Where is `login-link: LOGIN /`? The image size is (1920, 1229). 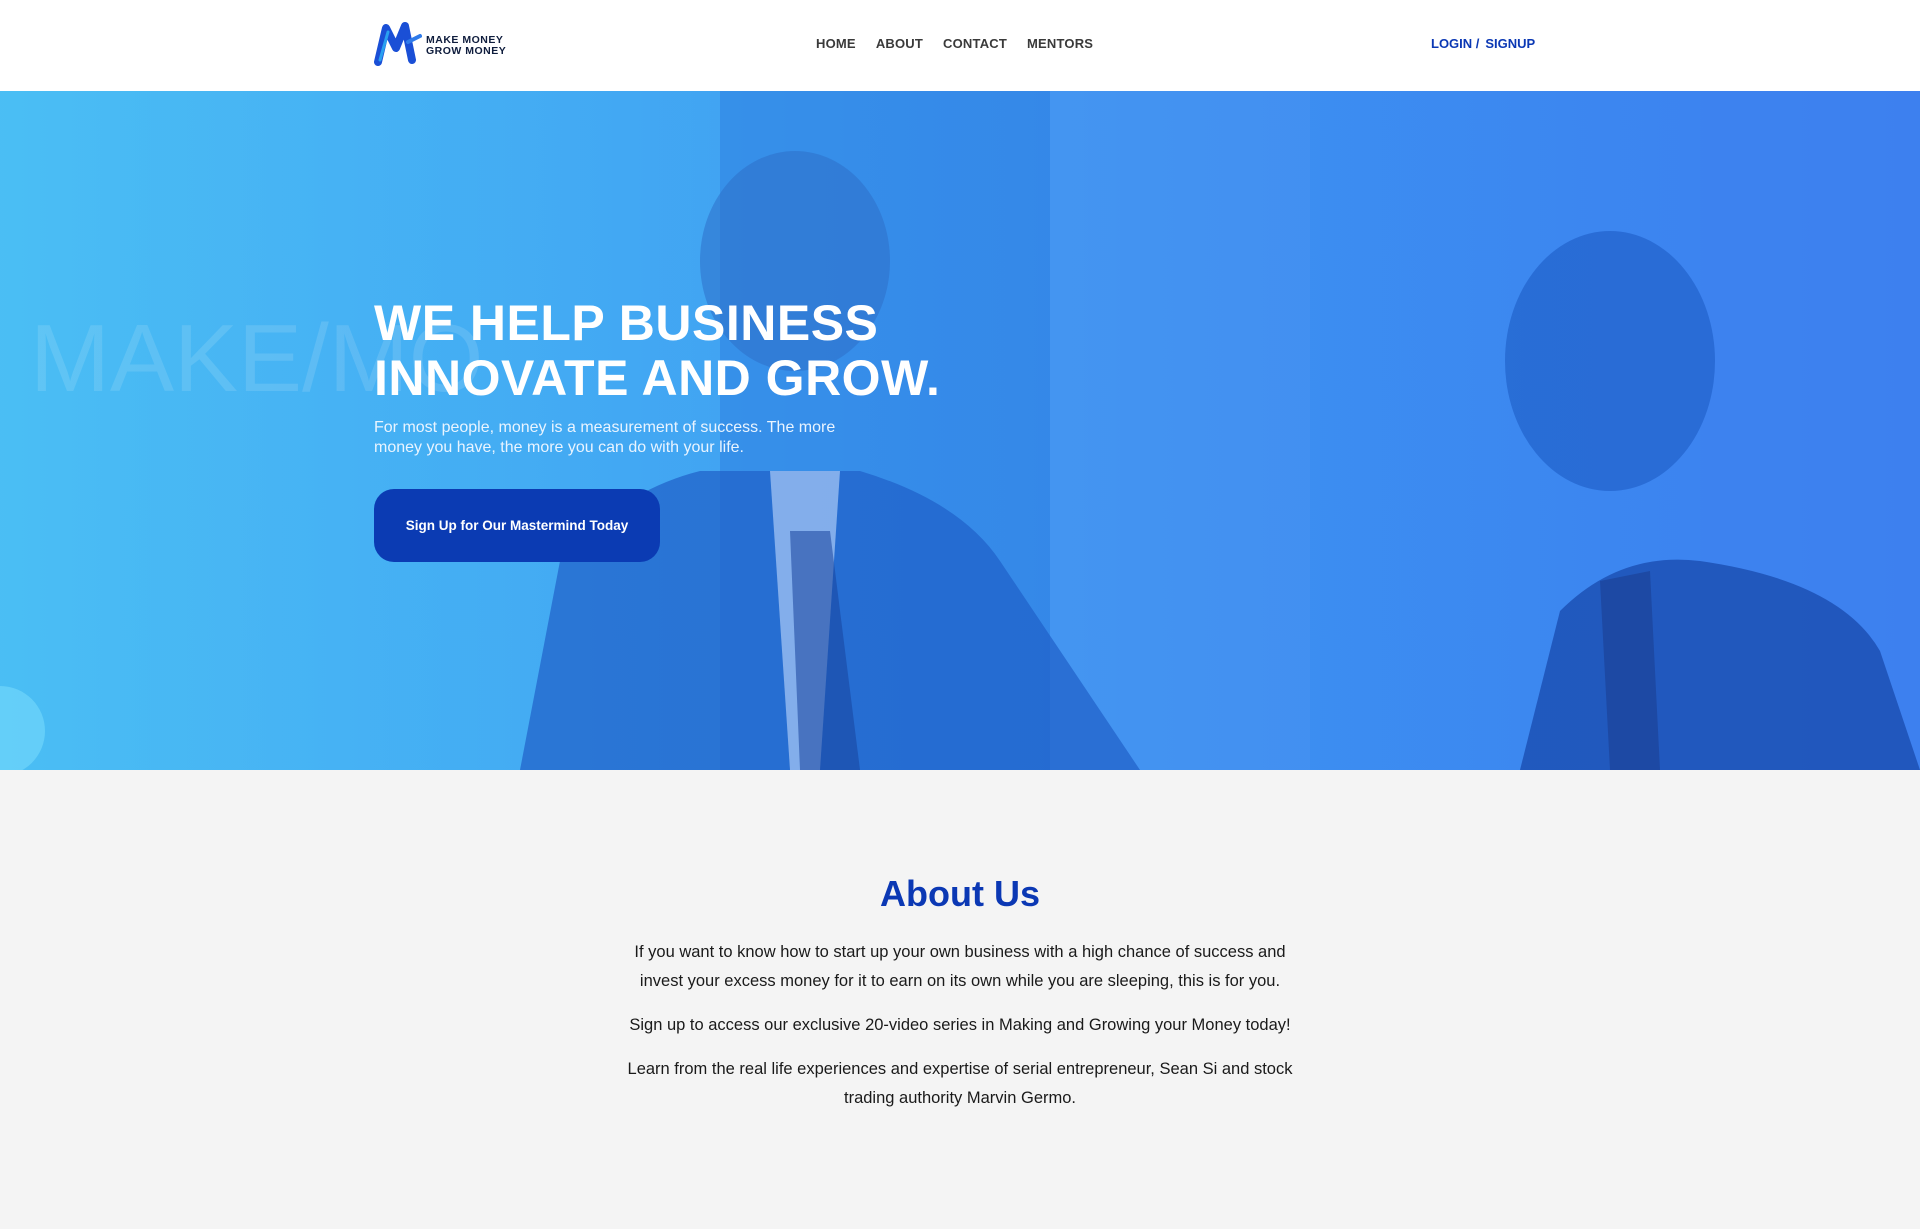
login-link: LOGIN / is located at coordinates (1455, 43).